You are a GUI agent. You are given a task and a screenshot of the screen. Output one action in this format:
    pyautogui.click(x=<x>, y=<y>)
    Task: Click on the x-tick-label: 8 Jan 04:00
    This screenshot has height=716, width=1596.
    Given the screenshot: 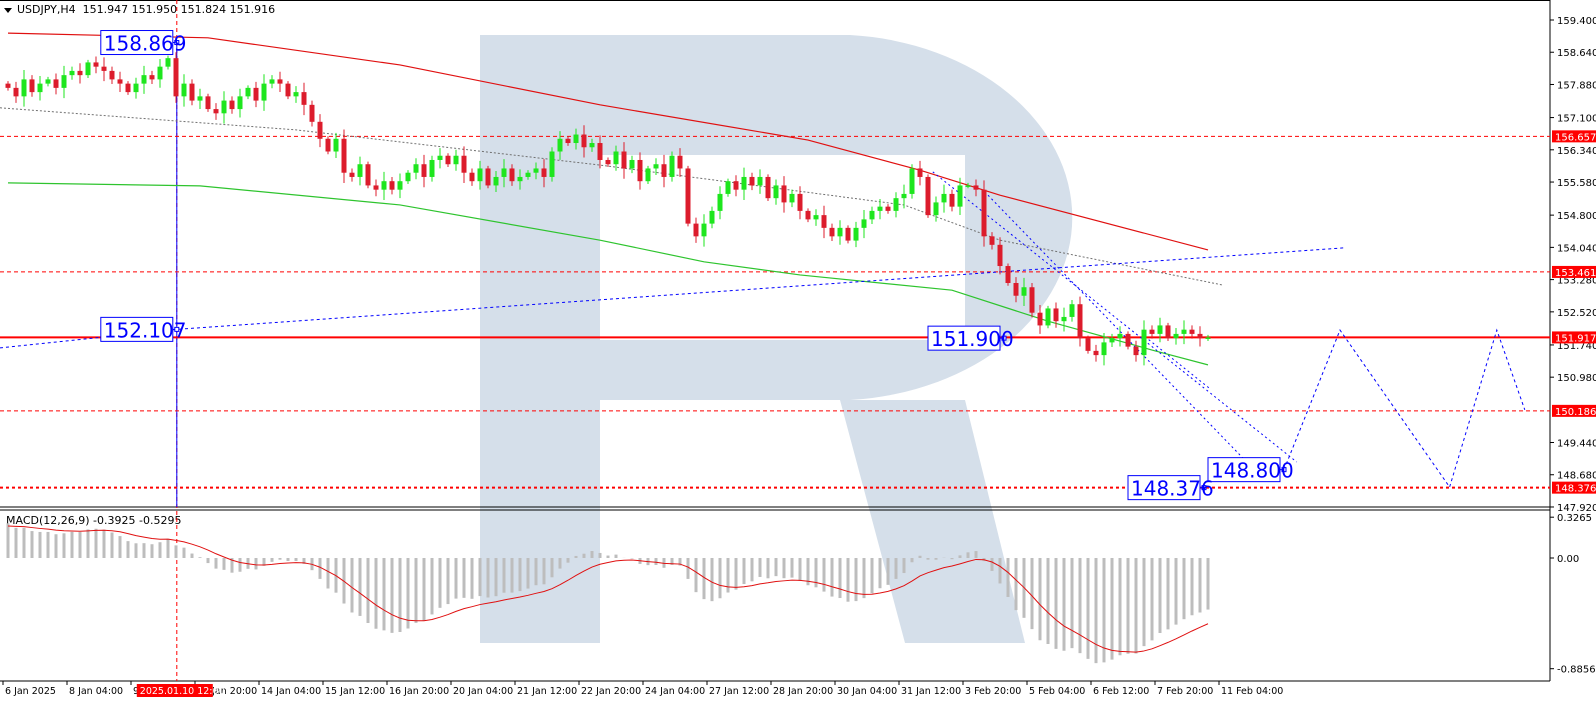 What is the action you would take?
    pyautogui.click(x=96, y=691)
    